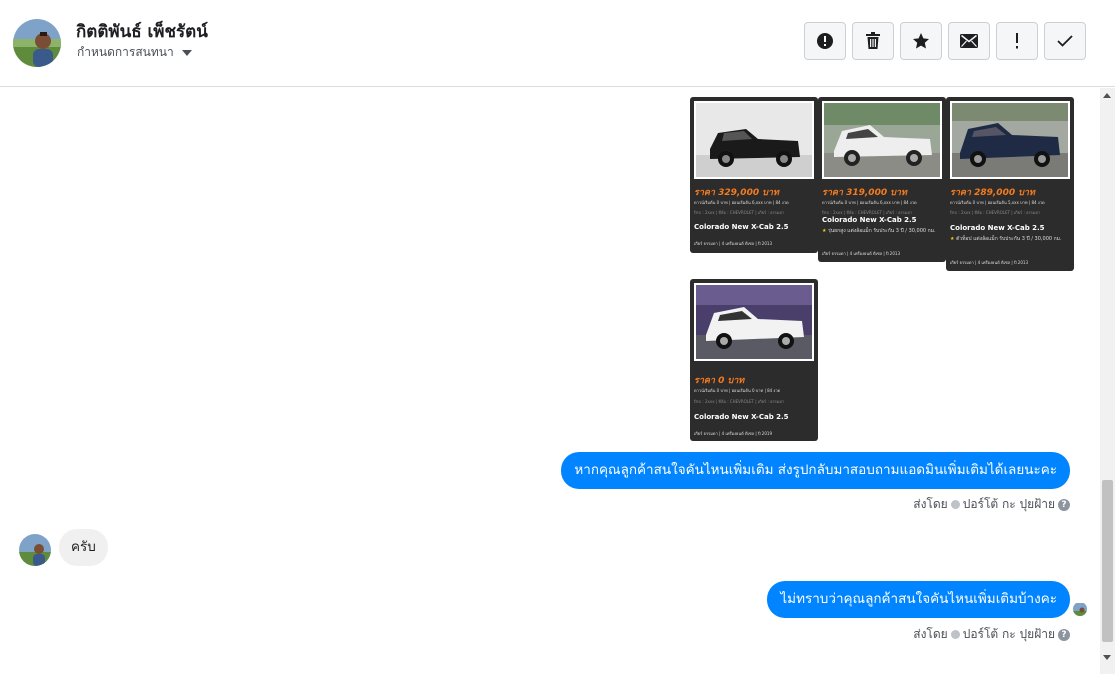 This screenshot has height=674, width=1115. I want to click on card-price: ราคา 319,000 บาท, so click(864, 193).